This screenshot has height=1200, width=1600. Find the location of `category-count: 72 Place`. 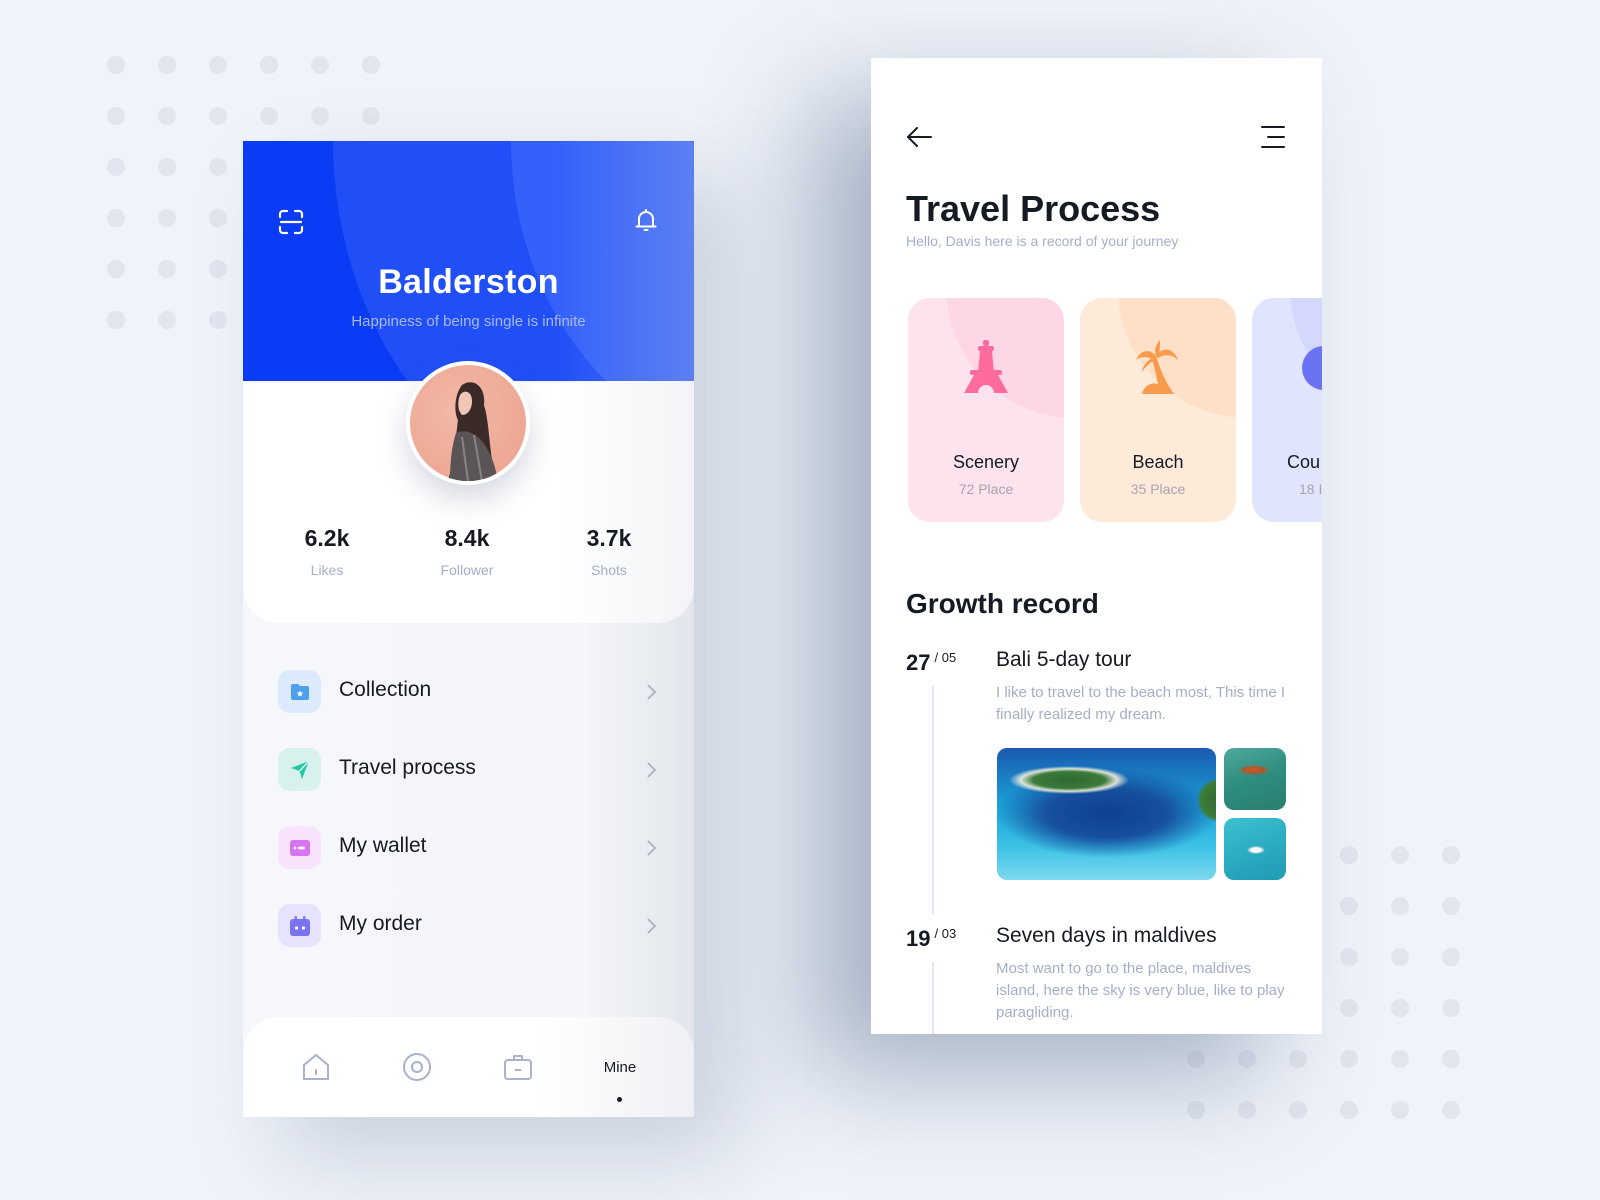

category-count: 72 Place is located at coordinates (986, 489).